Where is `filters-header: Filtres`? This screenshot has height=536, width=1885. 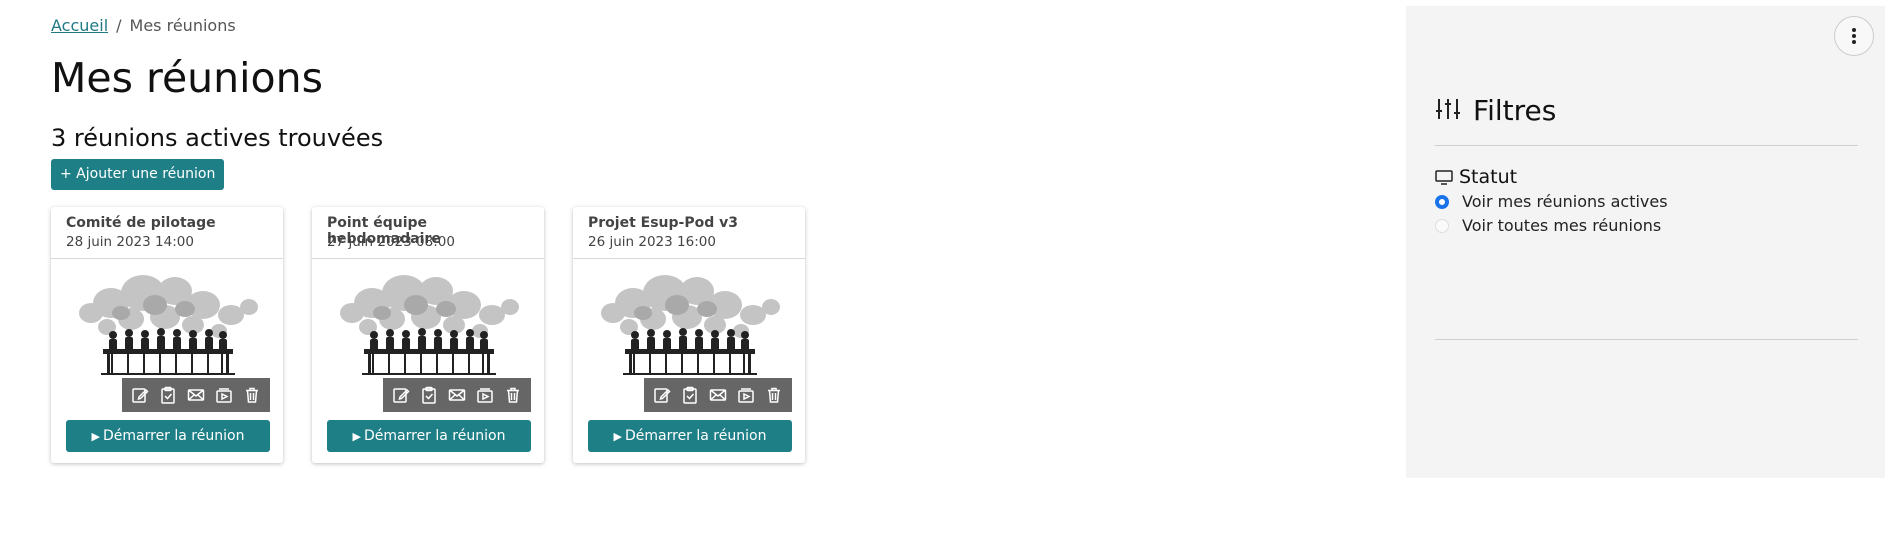
filters-header: Filtres is located at coordinates (1495, 110).